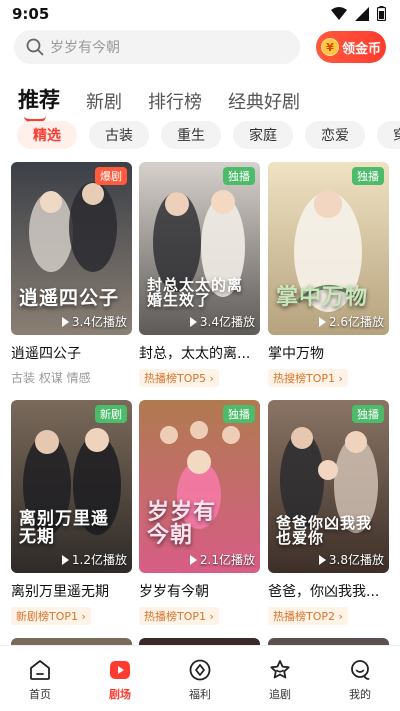 The height and width of the screenshot is (711, 400). I want to click on rank-label: 热播榜TOP1, so click(175, 616).